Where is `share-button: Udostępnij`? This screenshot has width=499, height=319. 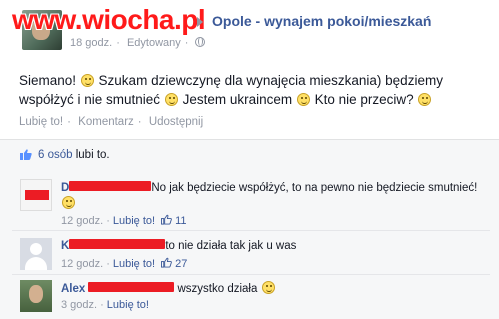 share-button: Udostępnij is located at coordinates (176, 122).